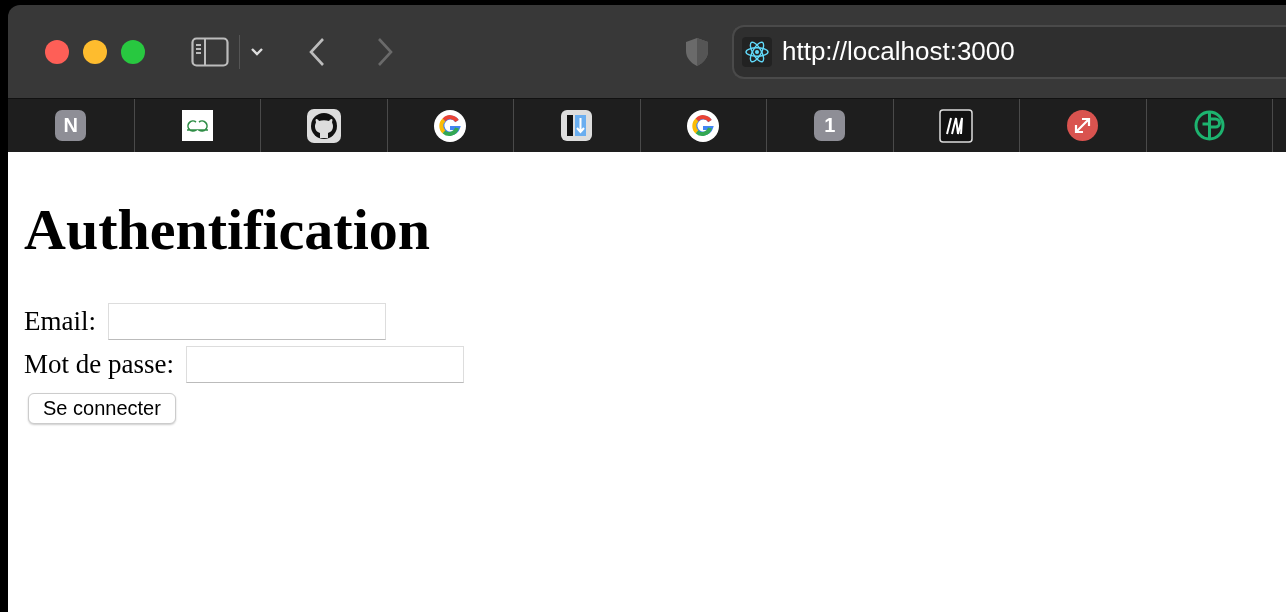 The image size is (1286, 612). What do you see at coordinates (757, 51) in the screenshot?
I see `react-icon` at bounding box center [757, 51].